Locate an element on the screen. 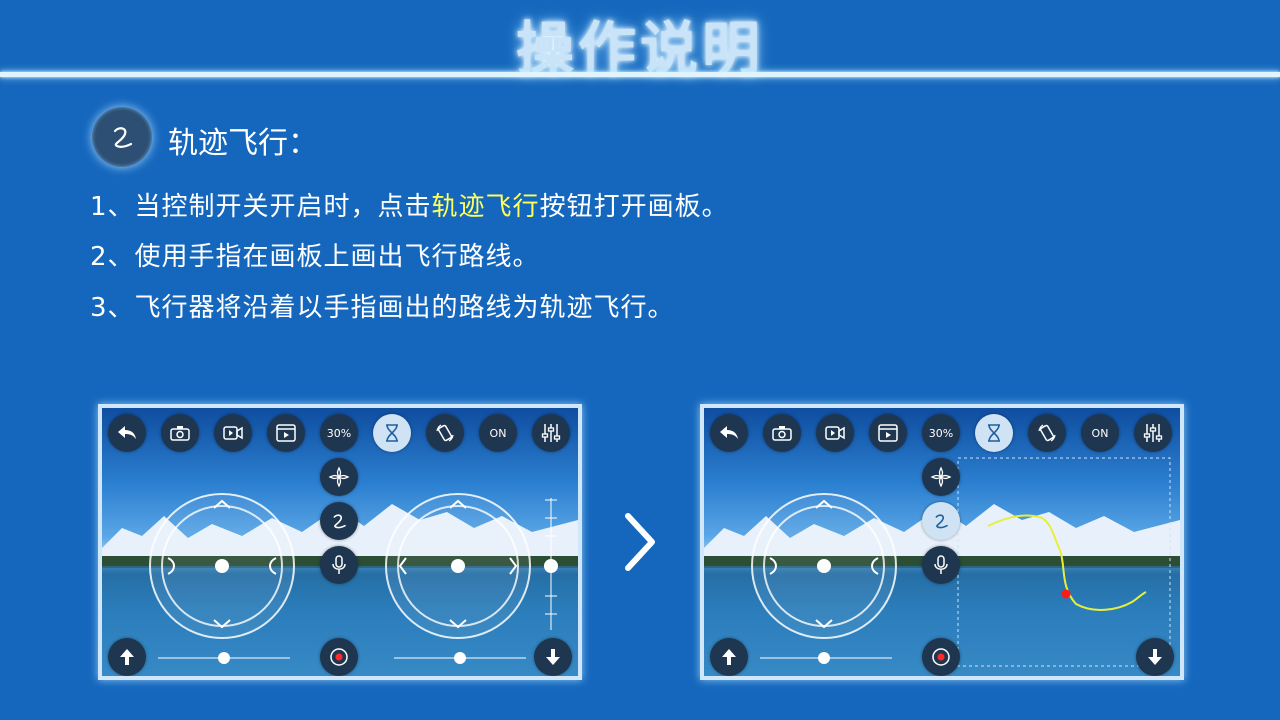  title-divider is located at coordinates (640, 74).